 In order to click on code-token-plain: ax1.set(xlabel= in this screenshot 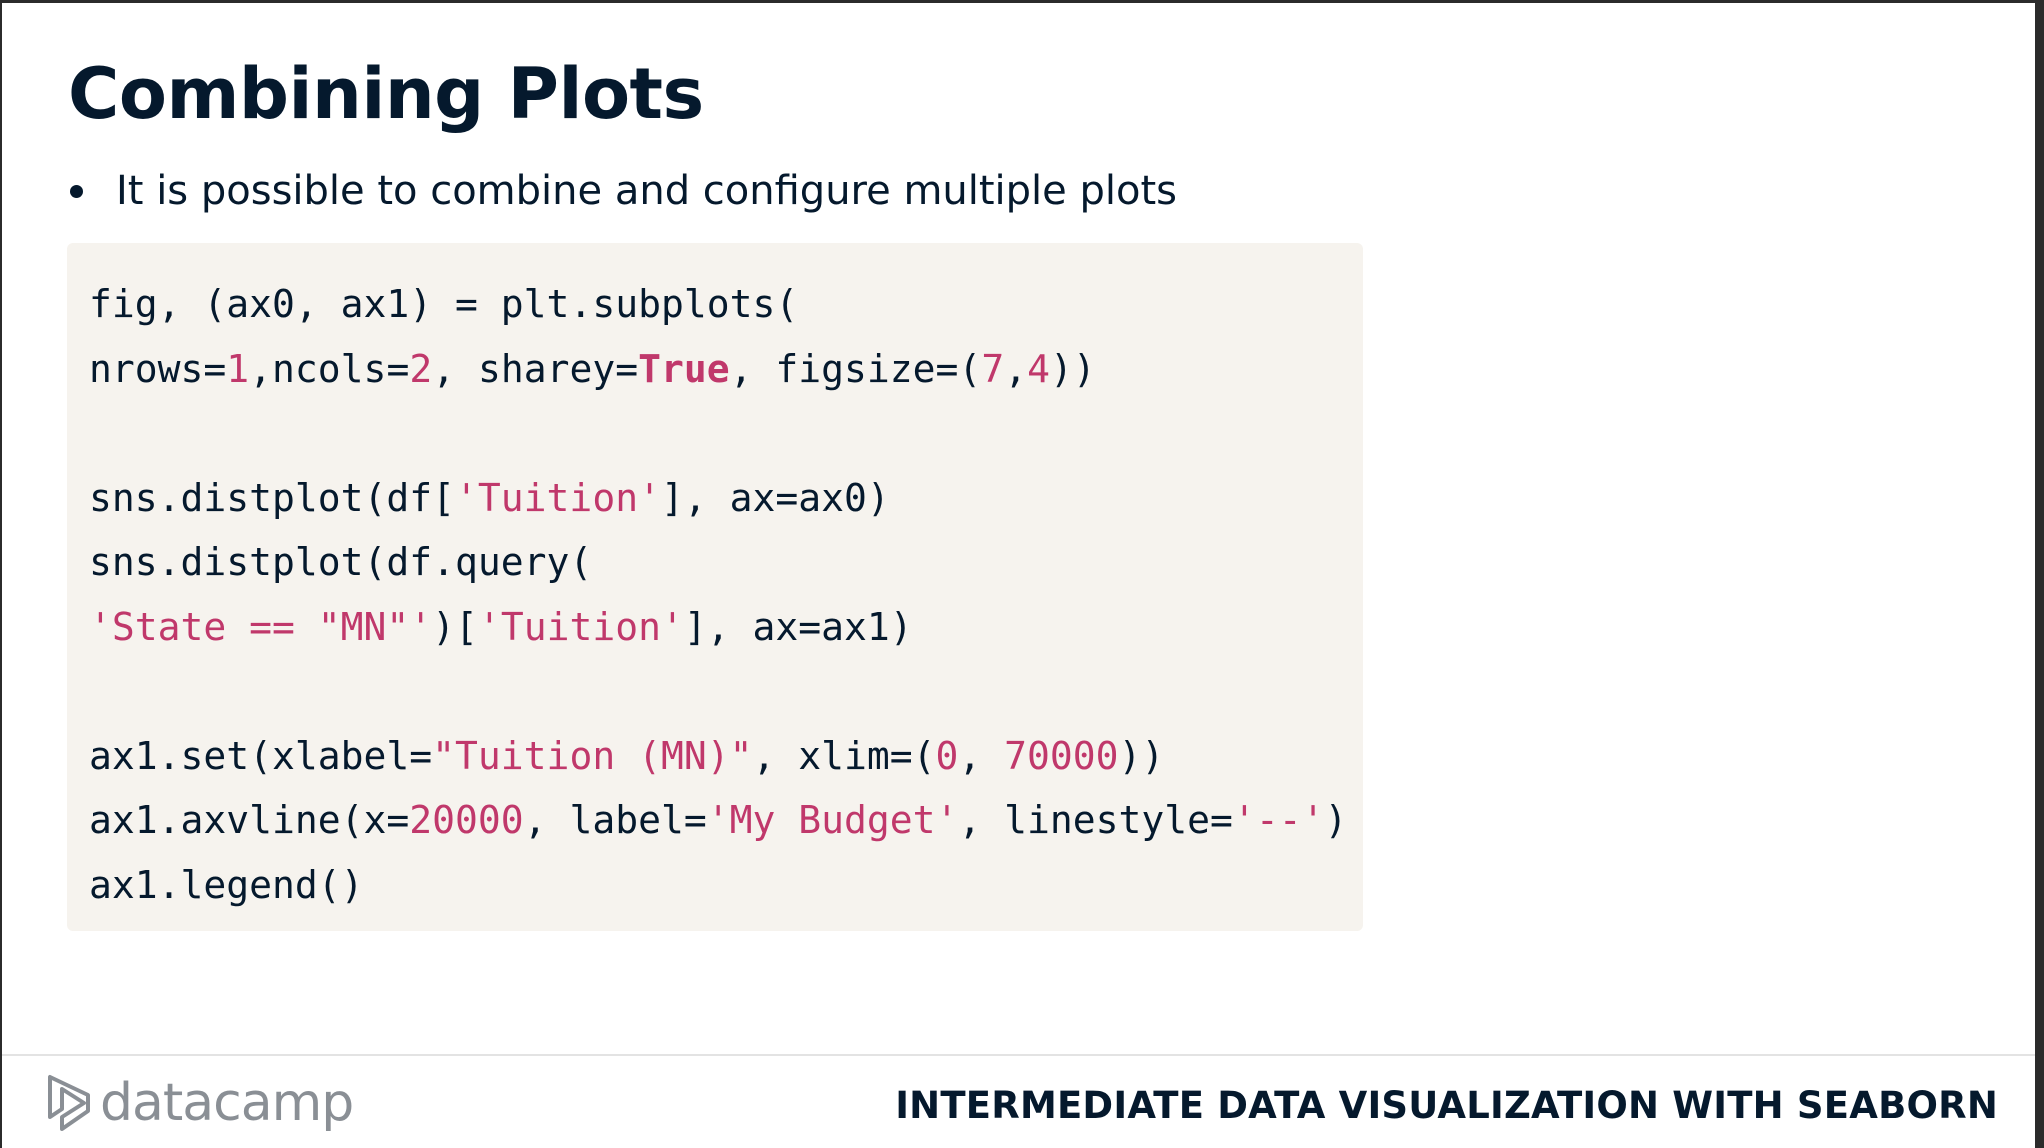, I will do `click(261, 755)`.